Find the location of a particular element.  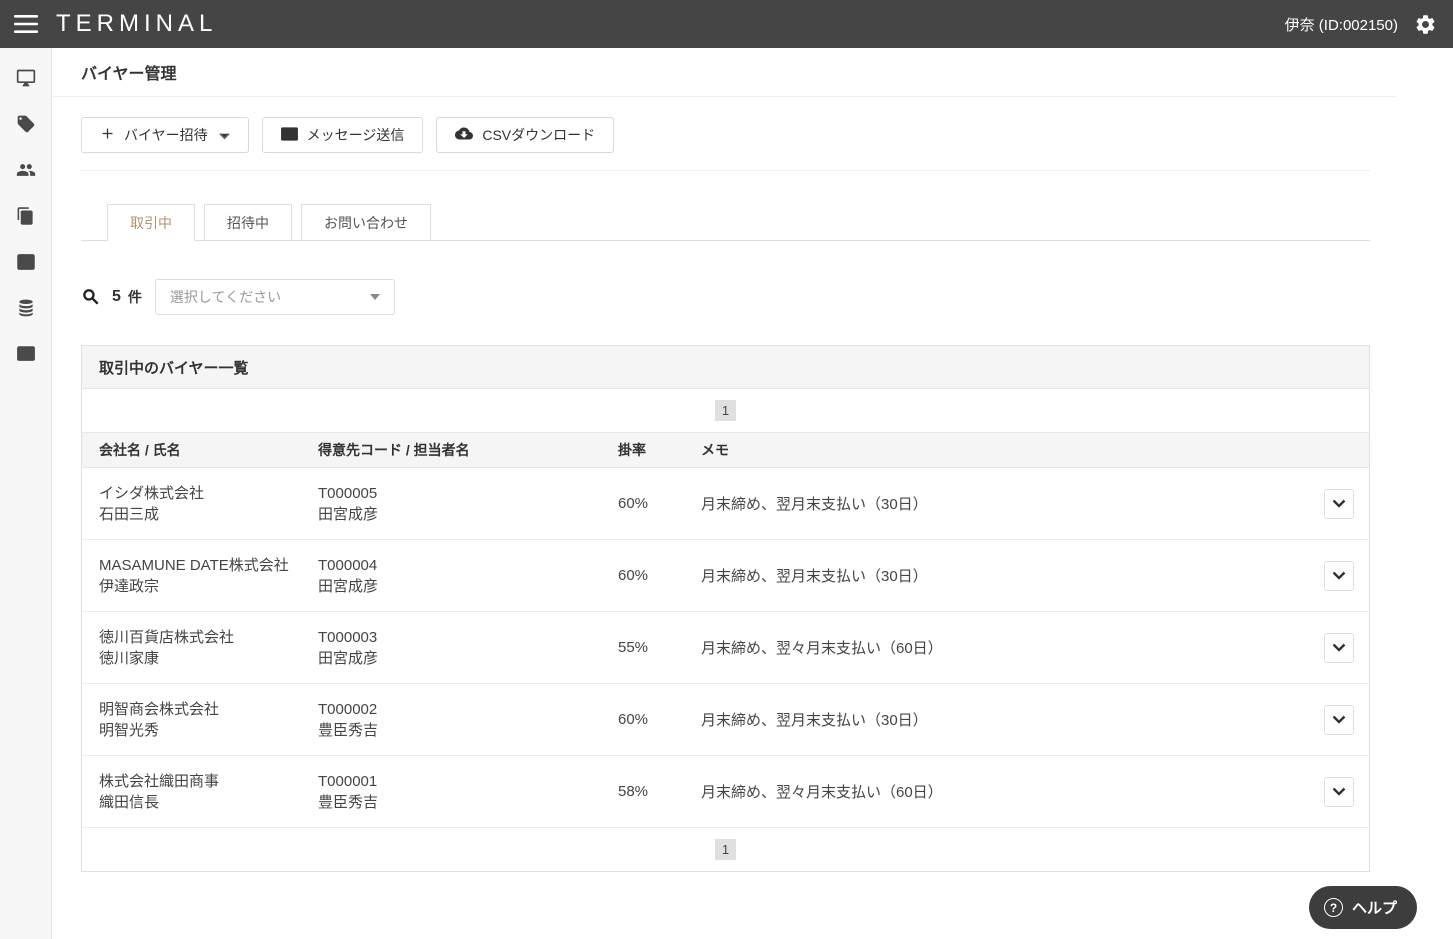

sidebar-item-documents is located at coordinates (25, 218).